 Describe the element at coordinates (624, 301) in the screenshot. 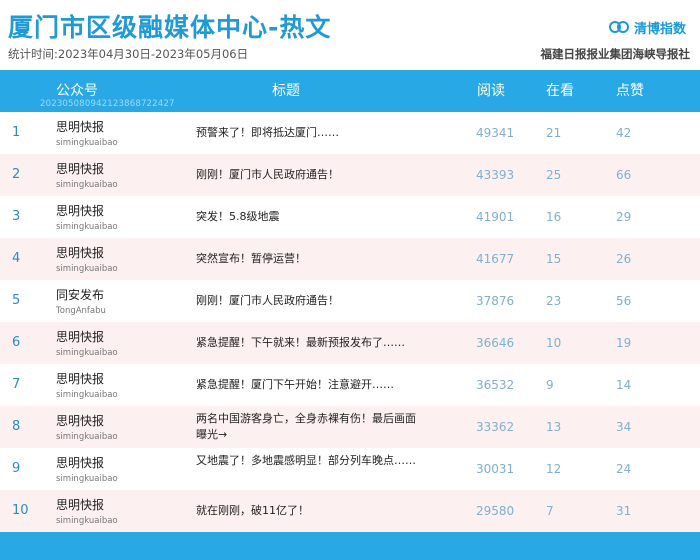

I see `likes-count: 56` at that location.